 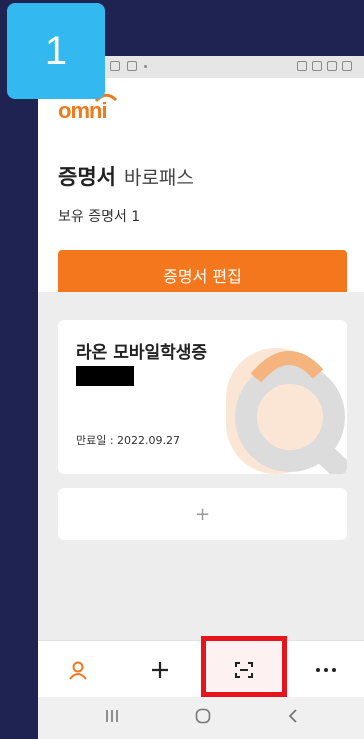 I want to click on status-right-icons, so click(x=324, y=66).